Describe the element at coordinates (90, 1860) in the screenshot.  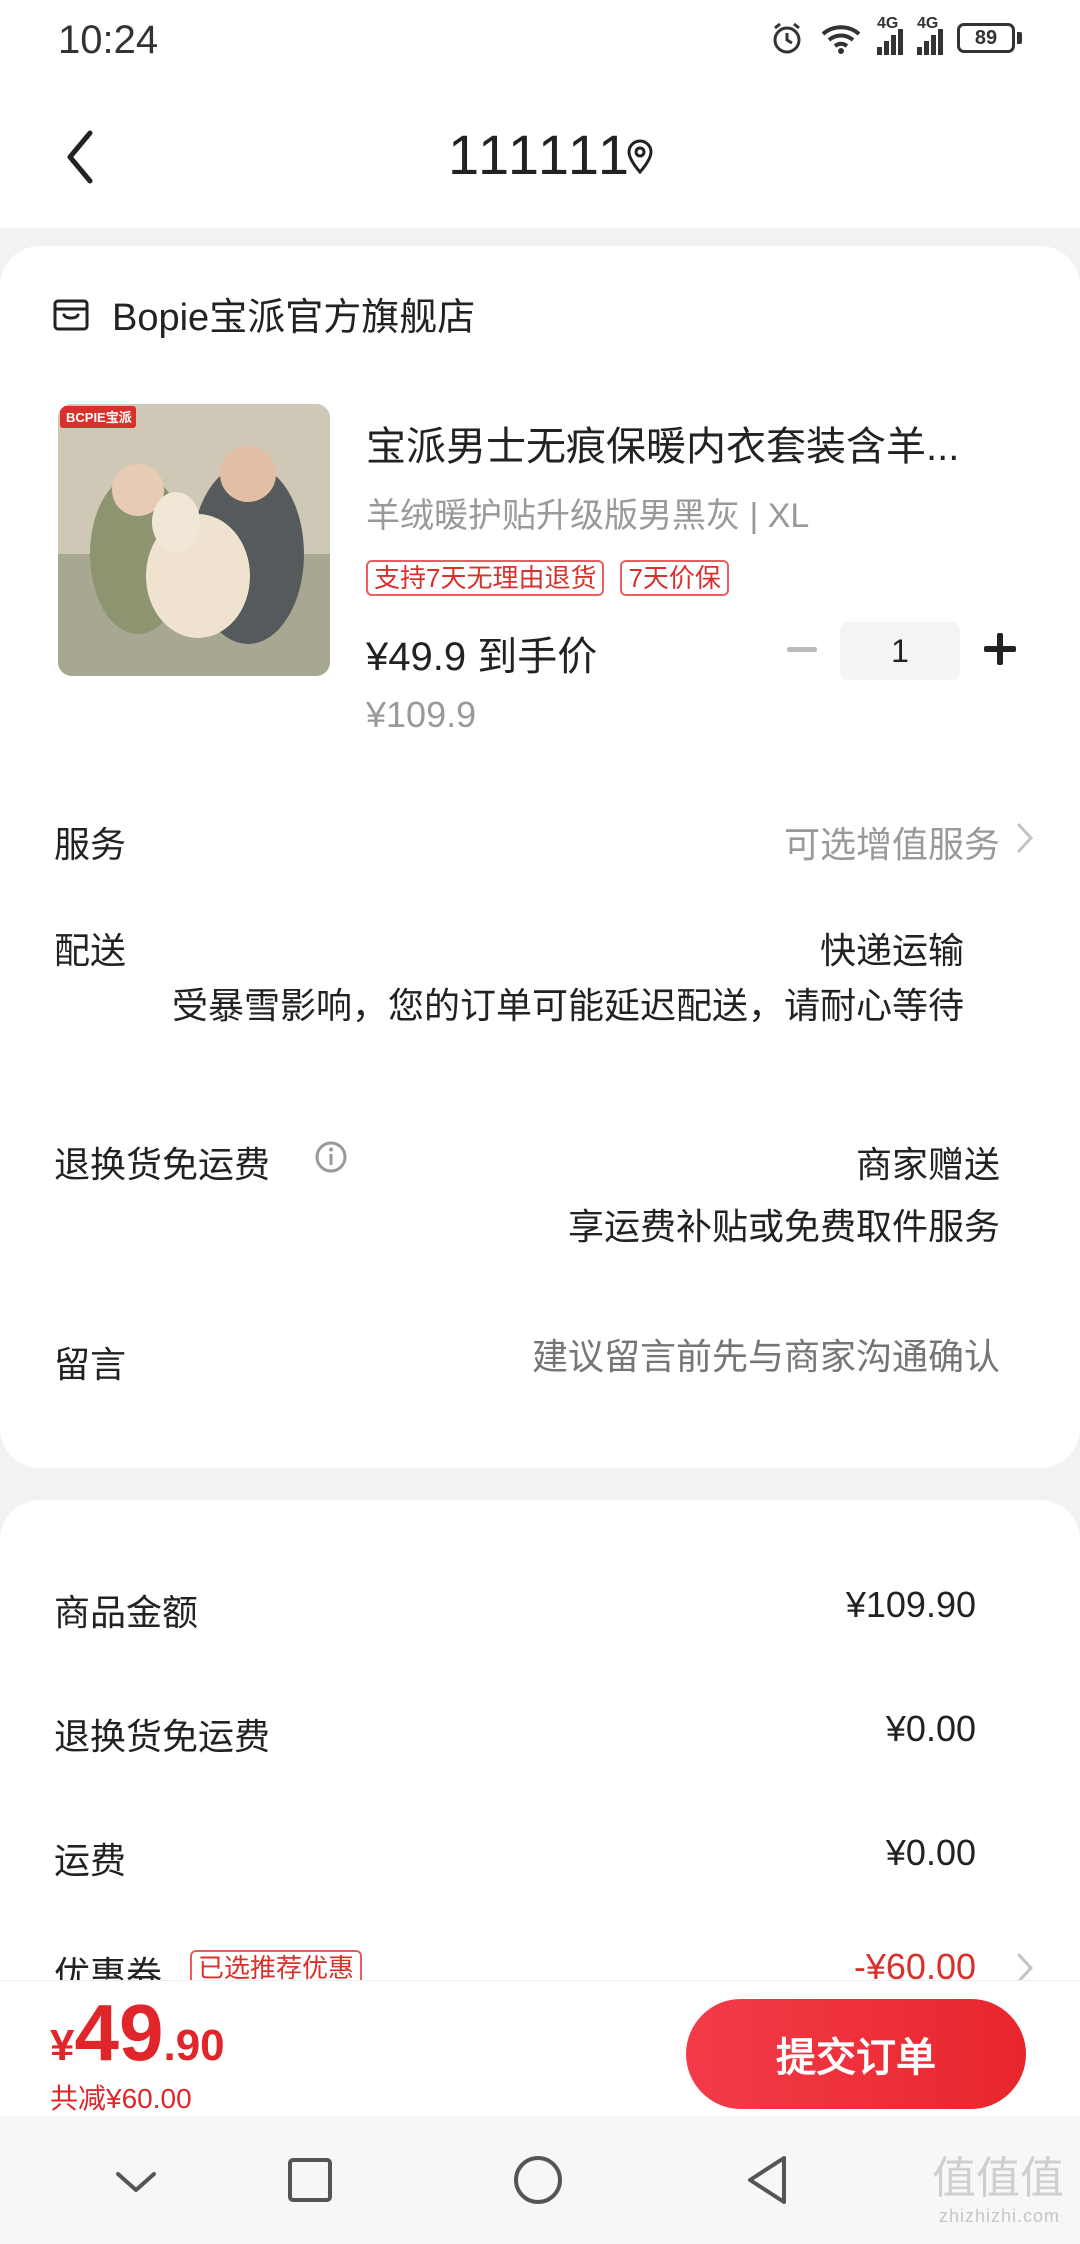
I see `shipping-label: 运费` at that location.